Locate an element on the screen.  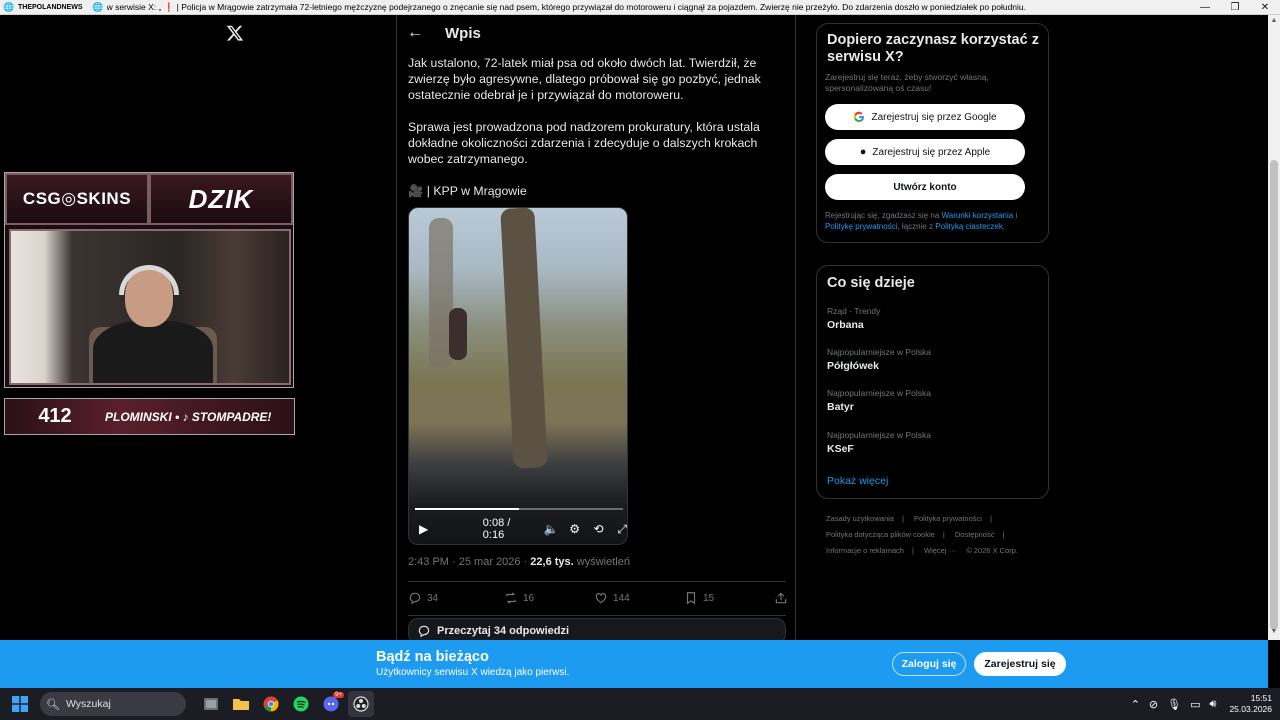
loop-icon: ⟲ is located at coordinates (599, 529).